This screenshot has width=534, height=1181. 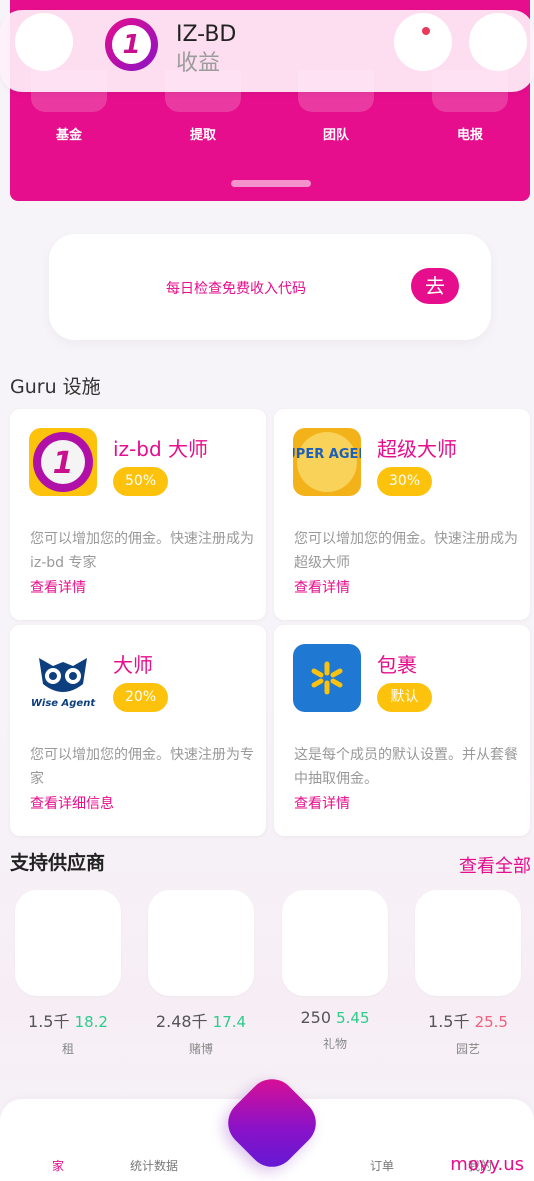 What do you see at coordinates (397, 665) in the screenshot?
I see `guru-name: 包裹` at bounding box center [397, 665].